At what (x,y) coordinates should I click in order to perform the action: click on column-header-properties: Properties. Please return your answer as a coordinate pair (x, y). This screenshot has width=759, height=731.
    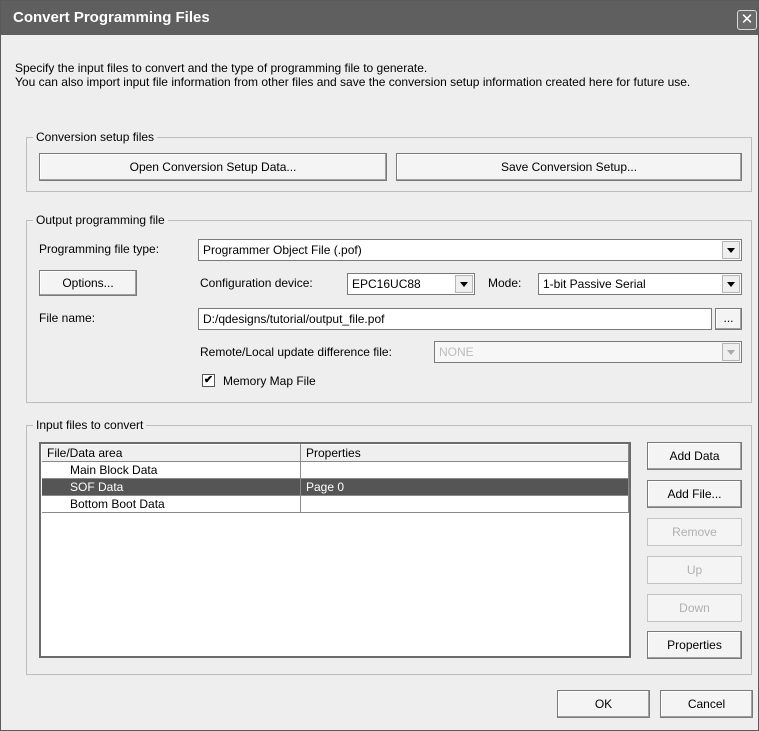
    Looking at the image, I should click on (464, 453).